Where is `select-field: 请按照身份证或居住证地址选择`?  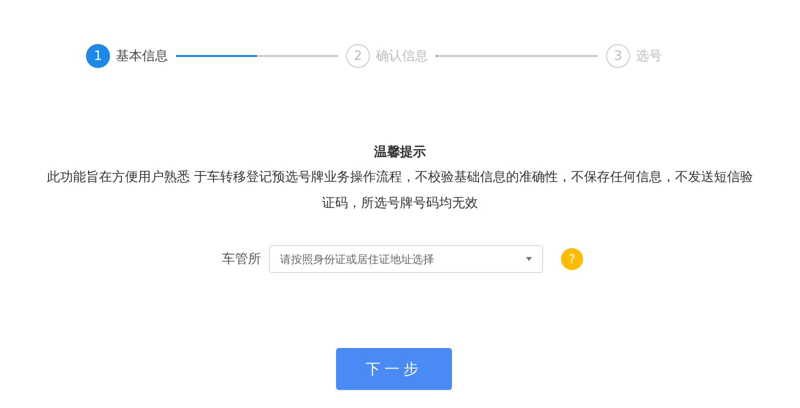
select-field: 请按照身份证或居住证地址选择 is located at coordinates (406, 259).